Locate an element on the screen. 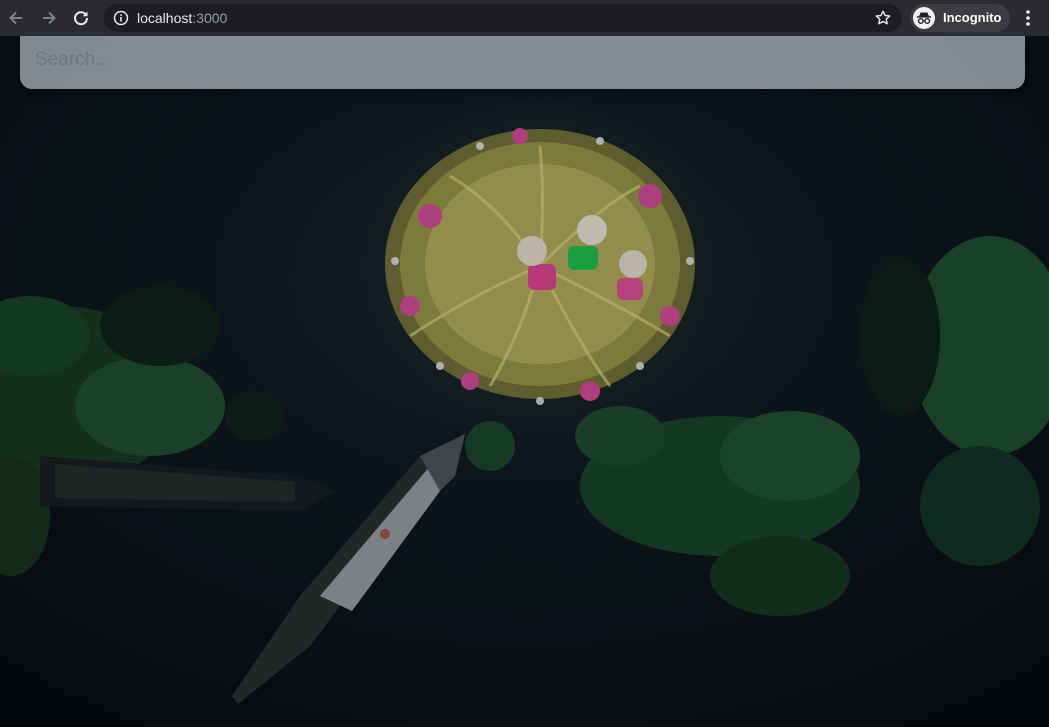 This screenshot has height=727, width=1049. url-text: localhost:3000 is located at coordinates (182, 18).